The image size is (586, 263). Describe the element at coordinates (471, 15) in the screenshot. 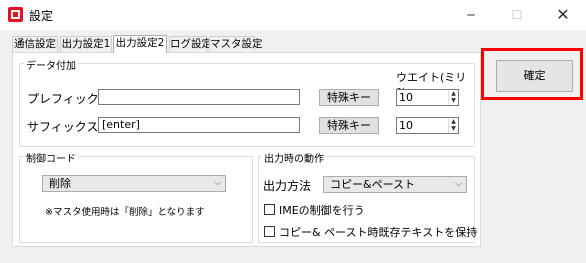

I see `minimize-button: ─` at that location.